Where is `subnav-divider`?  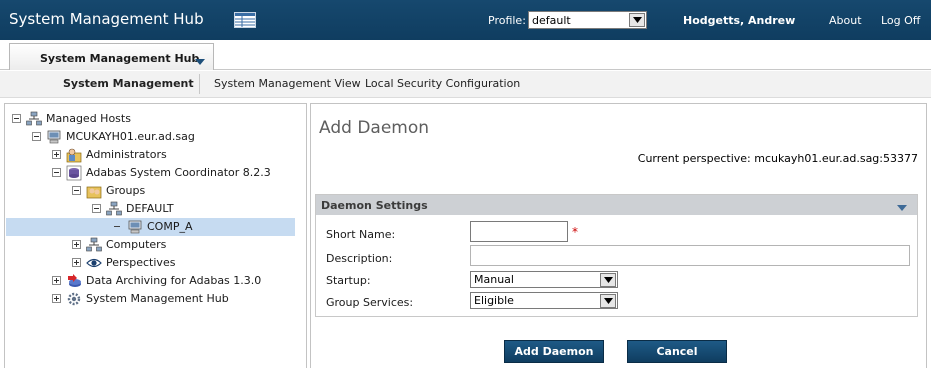 subnav-divider is located at coordinates (199, 84).